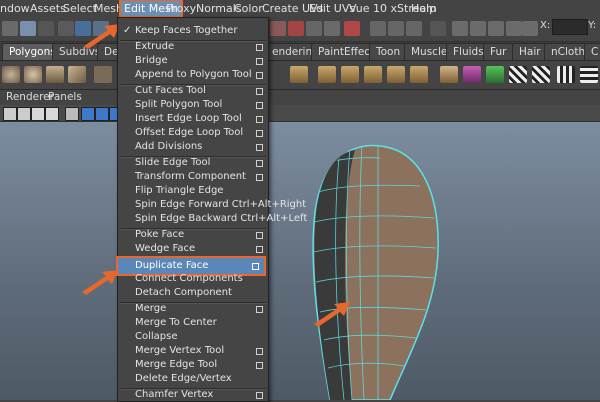  What do you see at coordinates (55, 74) in the screenshot?
I see `cylinder-icon` at bounding box center [55, 74].